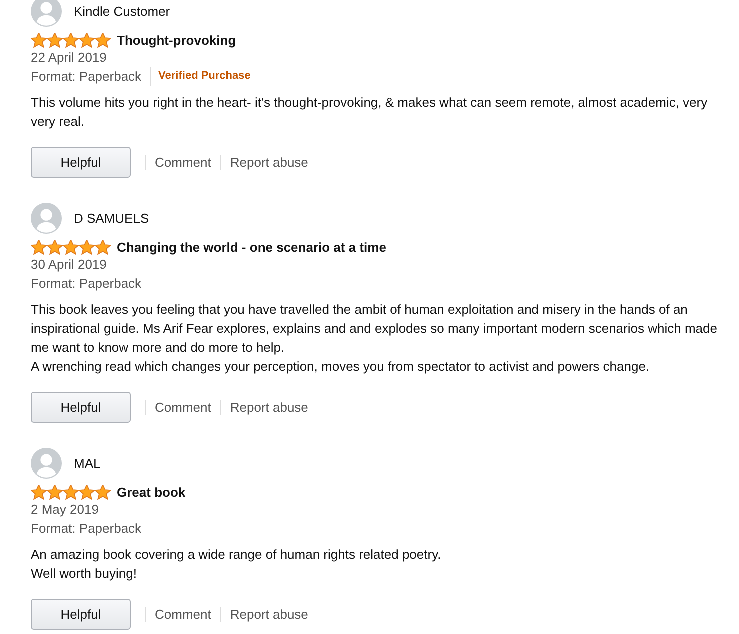  Describe the element at coordinates (374, 329) in the screenshot. I see `review-text: This book leaves you feeling that you have travelled the ambit of human exploitation and misery in the hands of an inspirational guide. Ms Arif Fear explores, explains and and explodes so many important modern scenarios which made me want to know more and do more to help.` at that location.